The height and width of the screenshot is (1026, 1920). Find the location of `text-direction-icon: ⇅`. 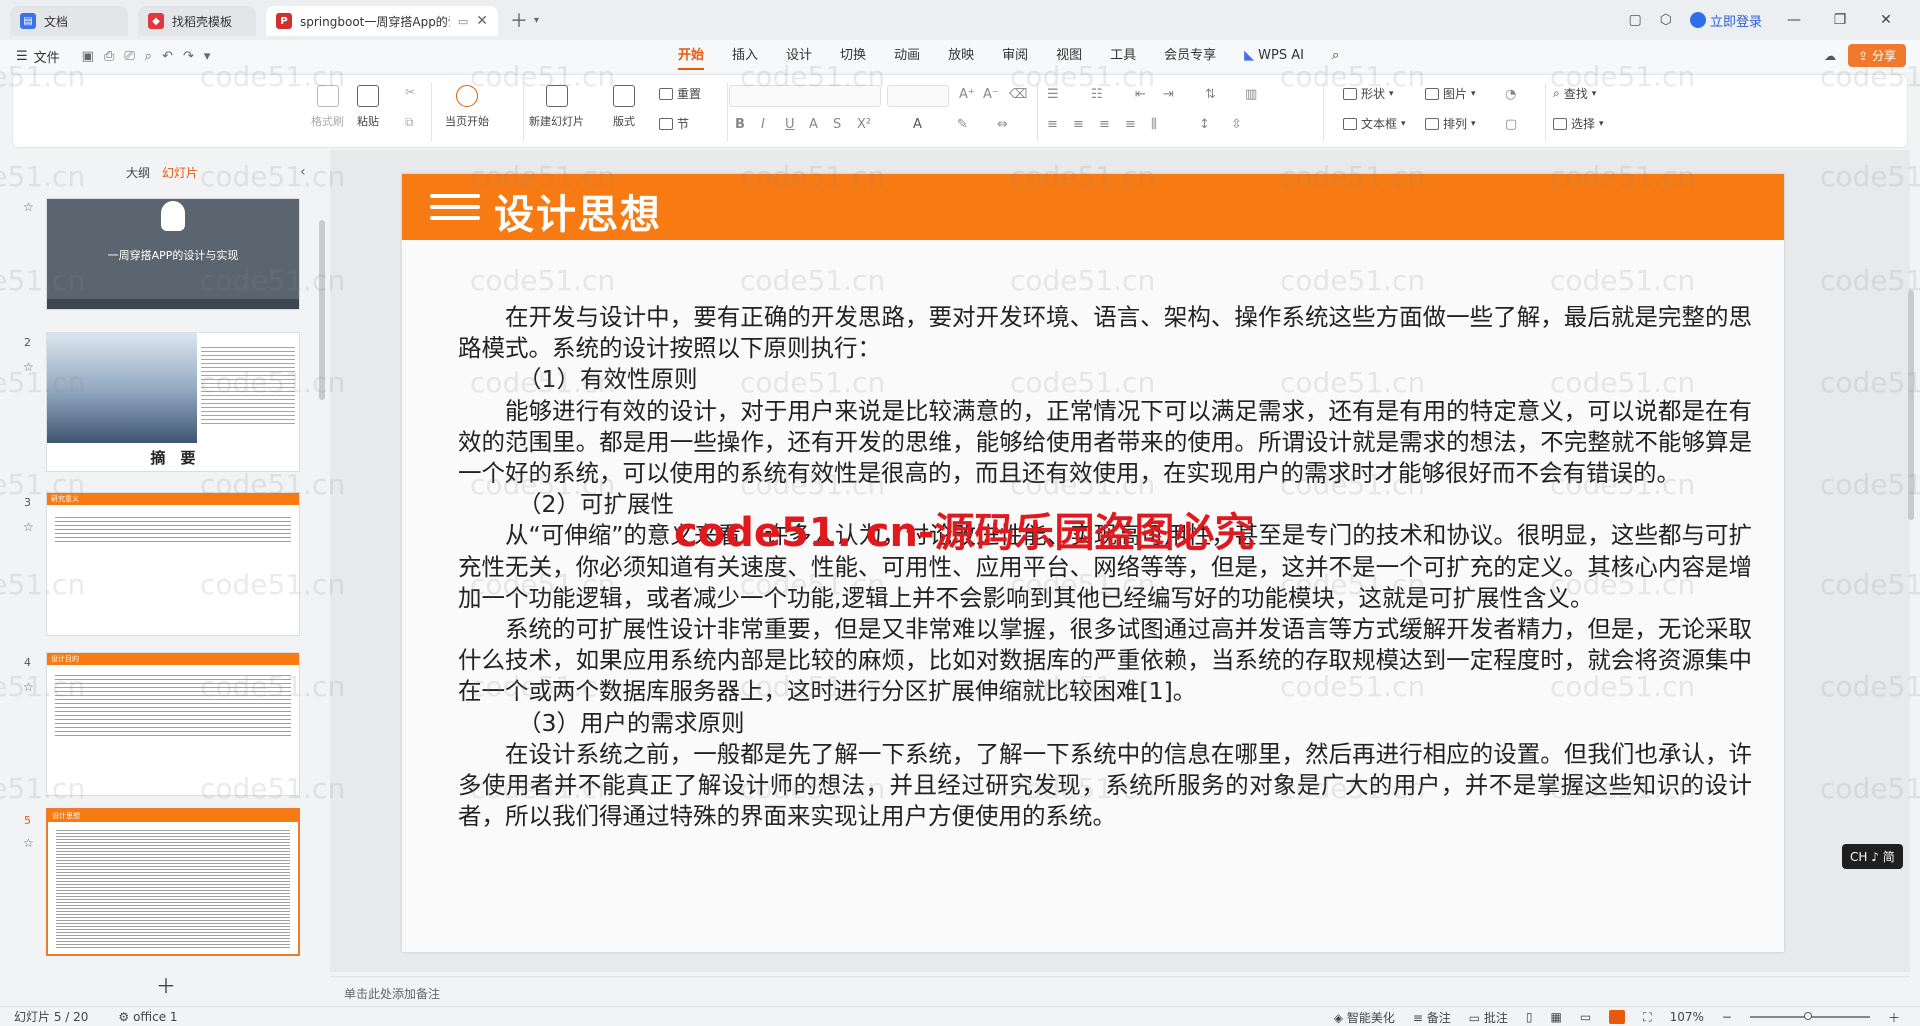

text-direction-icon: ⇅ is located at coordinates (1210, 94).